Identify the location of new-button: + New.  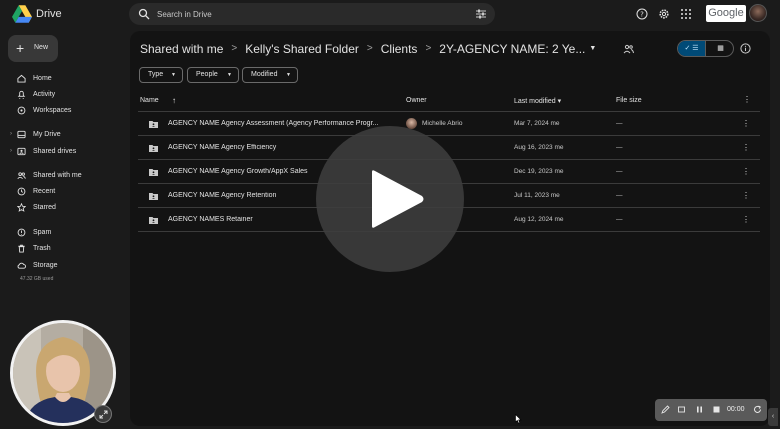
(33, 48).